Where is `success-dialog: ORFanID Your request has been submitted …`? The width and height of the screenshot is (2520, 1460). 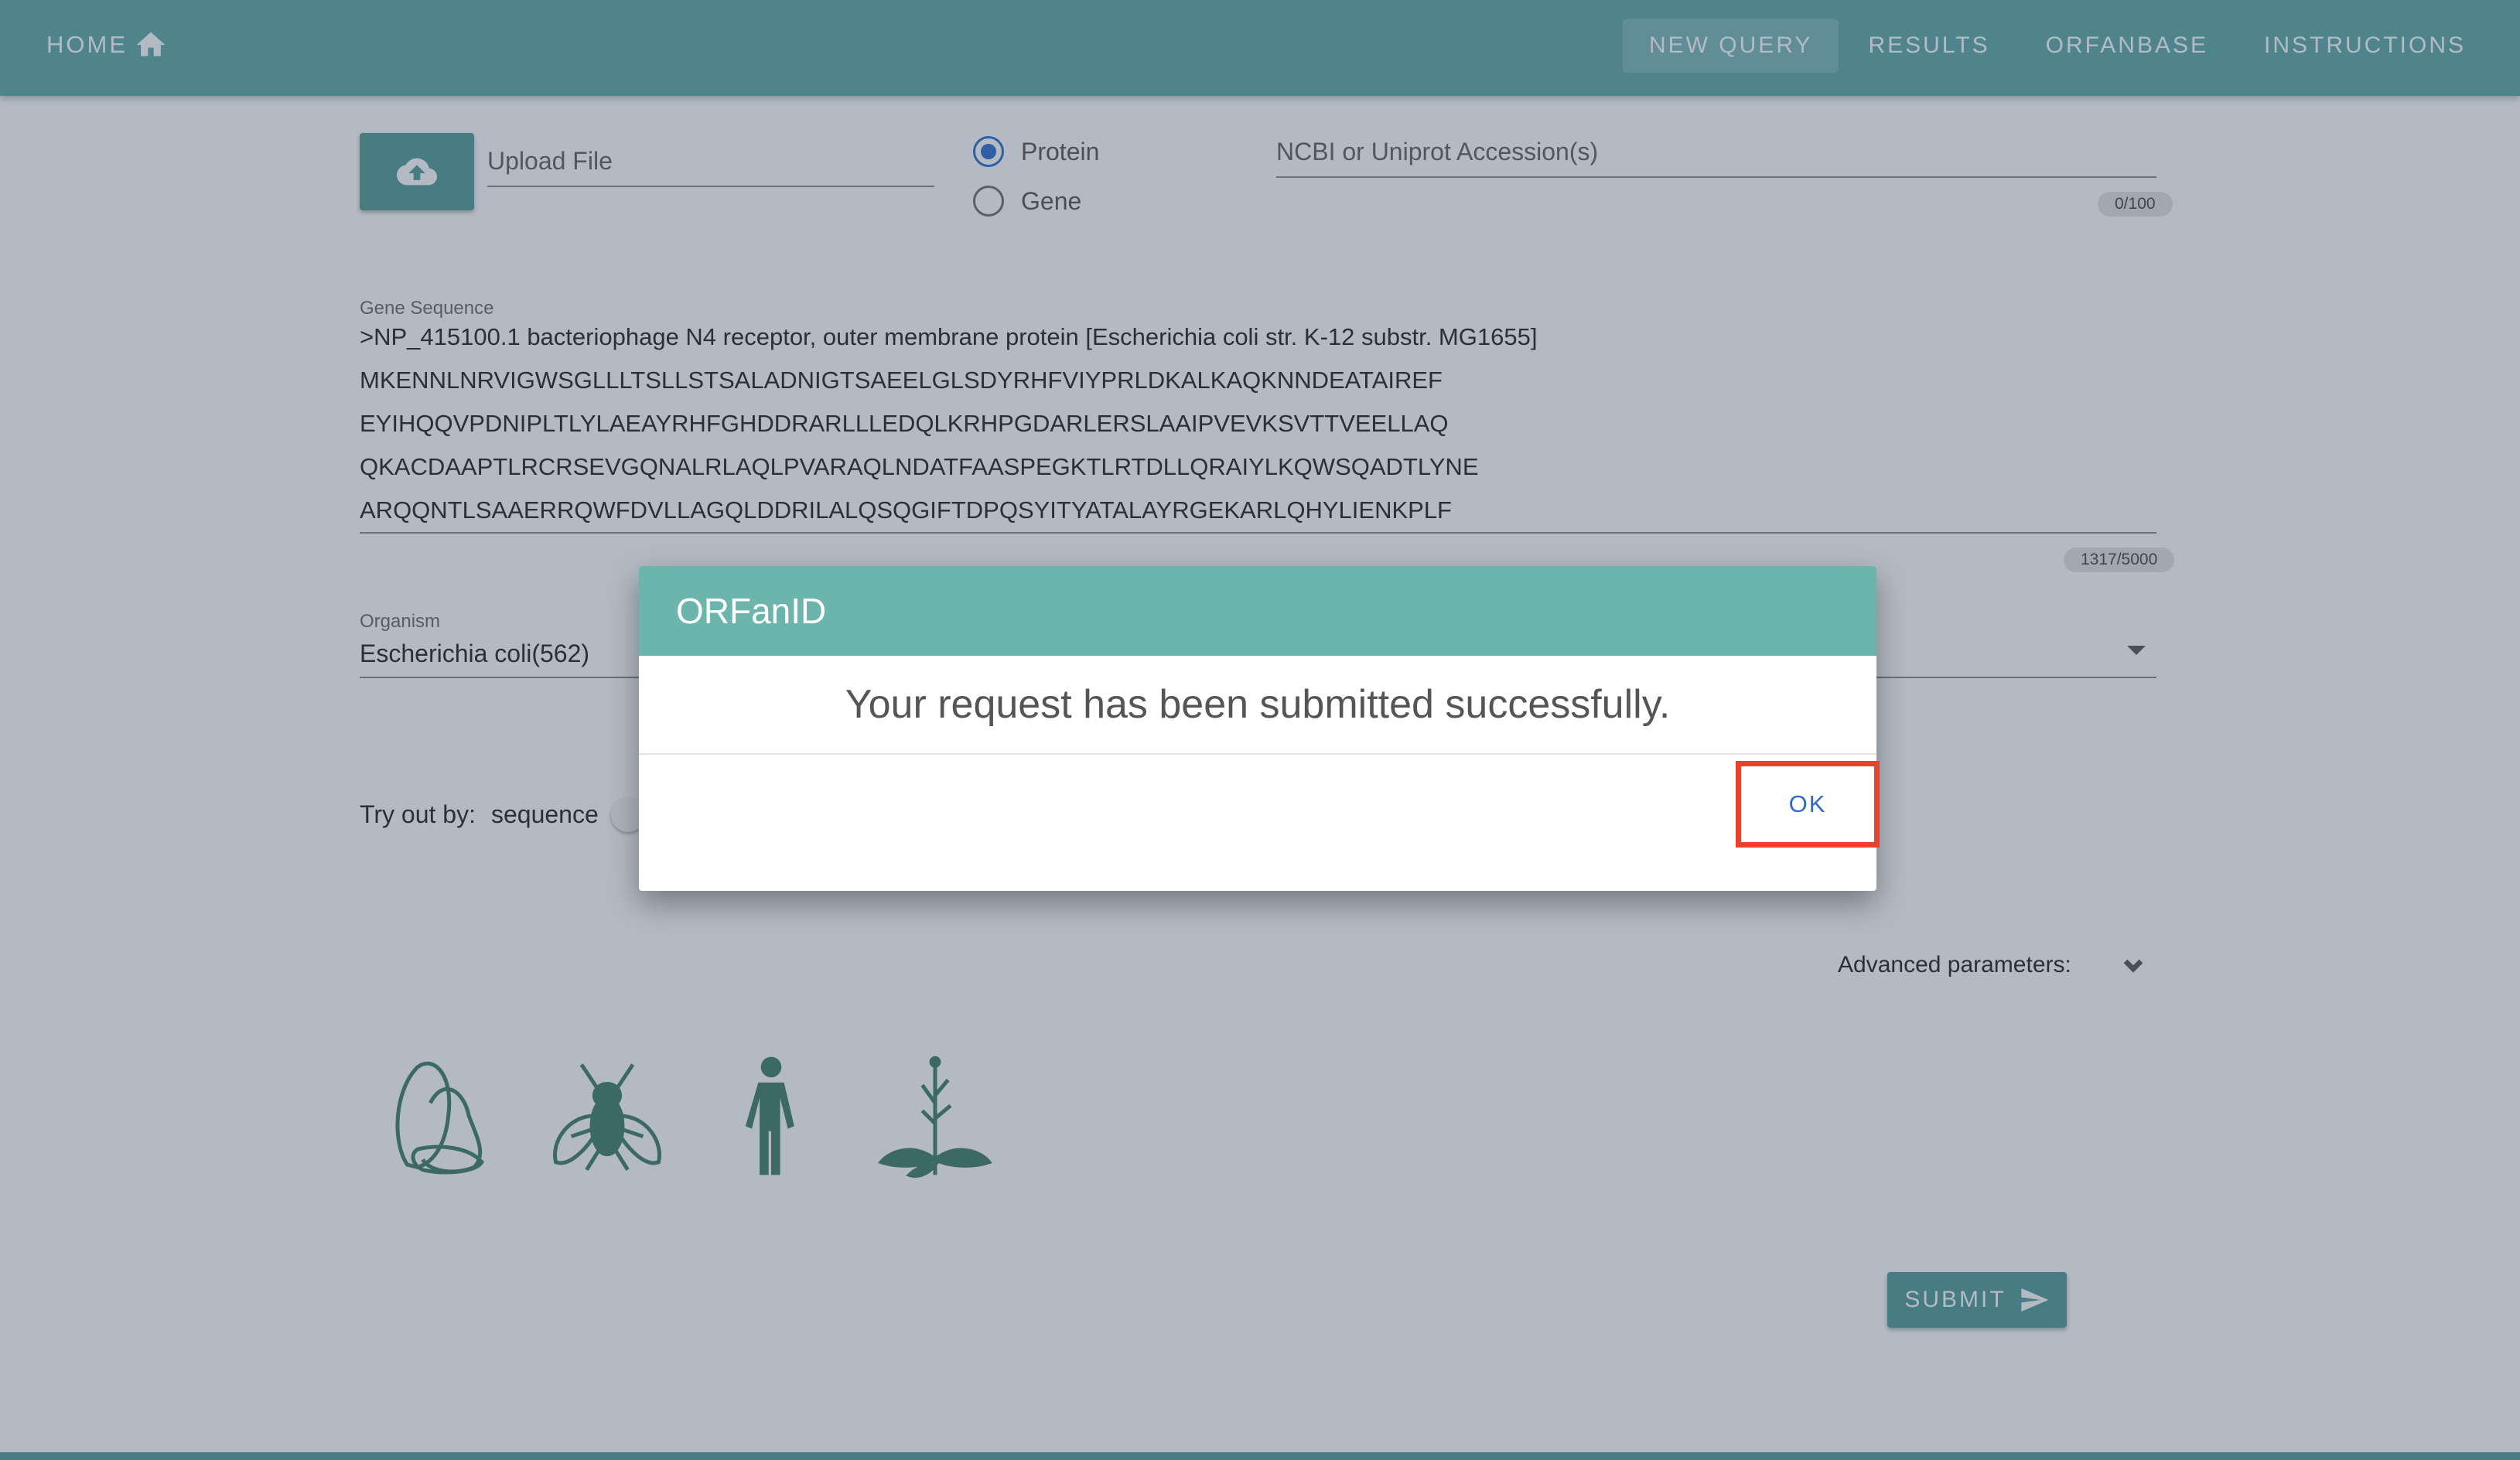 success-dialog: ORFanID Your request has been submitted … is located at coordinates (1259, 729).